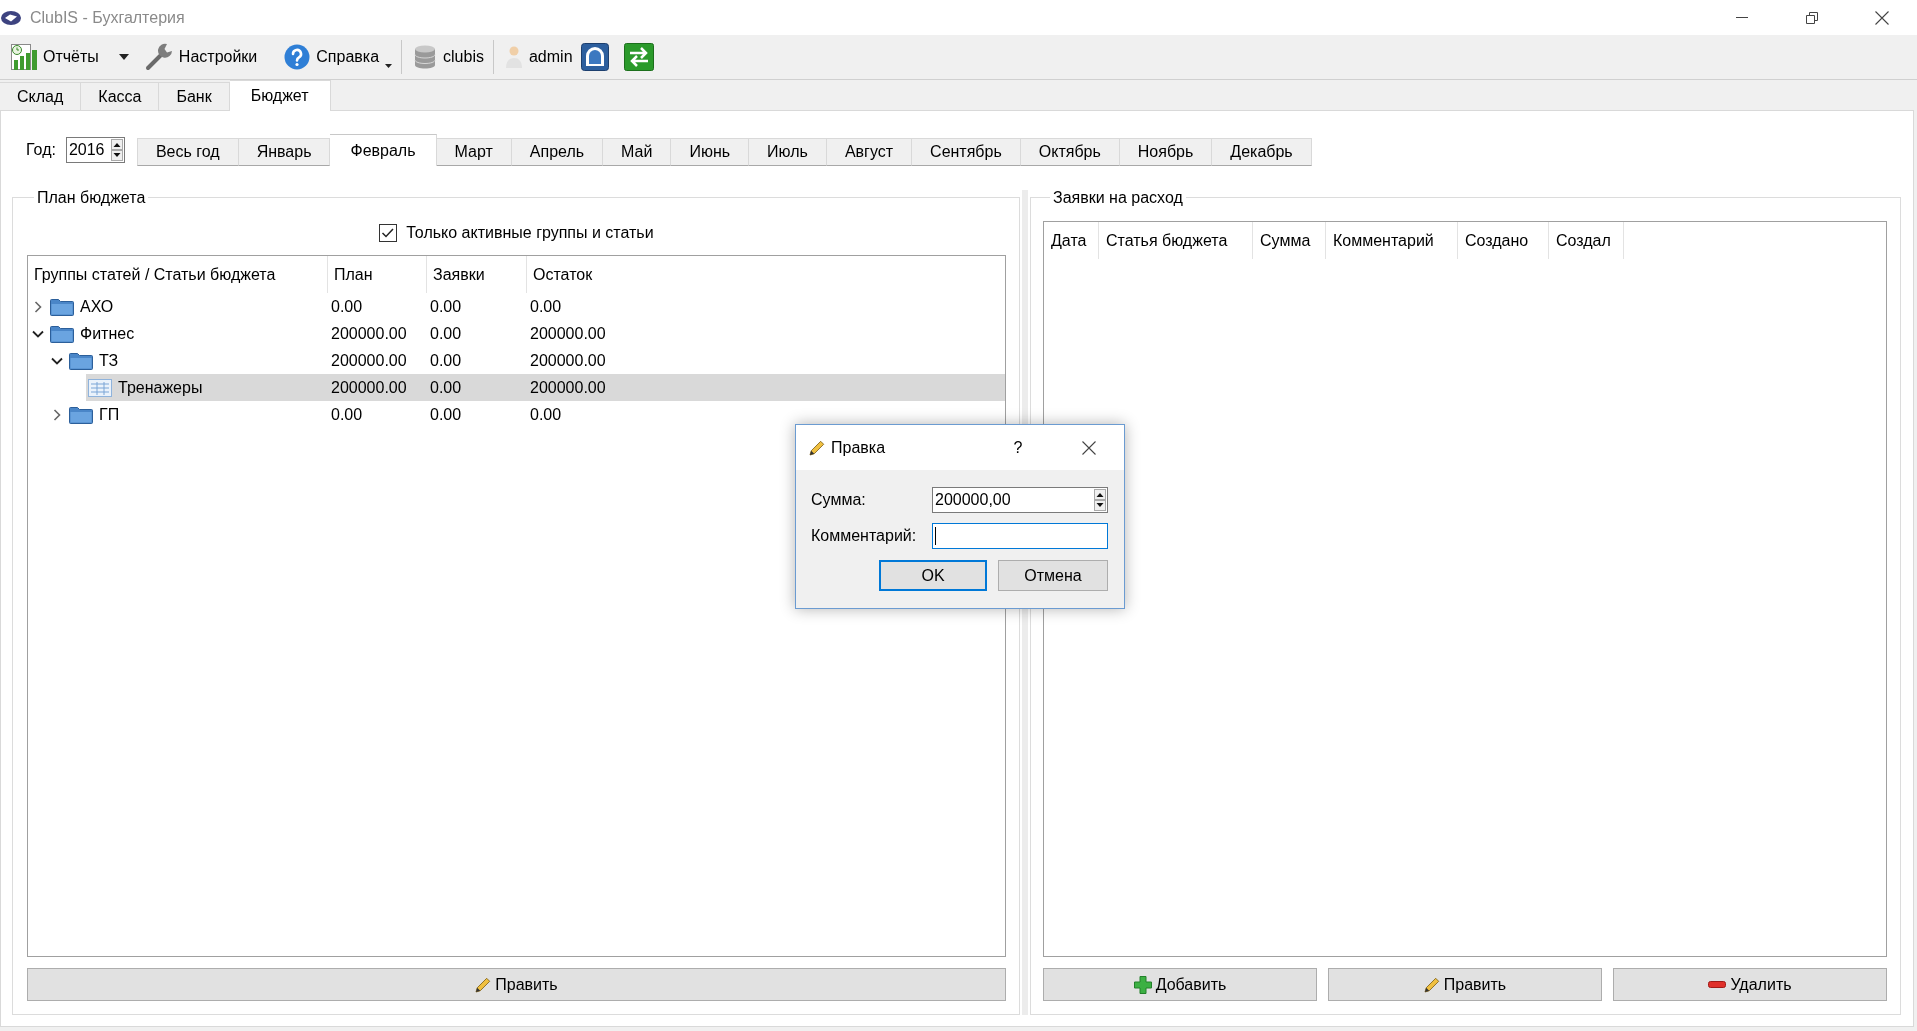  What do you see at coordinates (24, 57) in the screenshot?
I see `bar-chart-icon` at bounding box center [24, 57].